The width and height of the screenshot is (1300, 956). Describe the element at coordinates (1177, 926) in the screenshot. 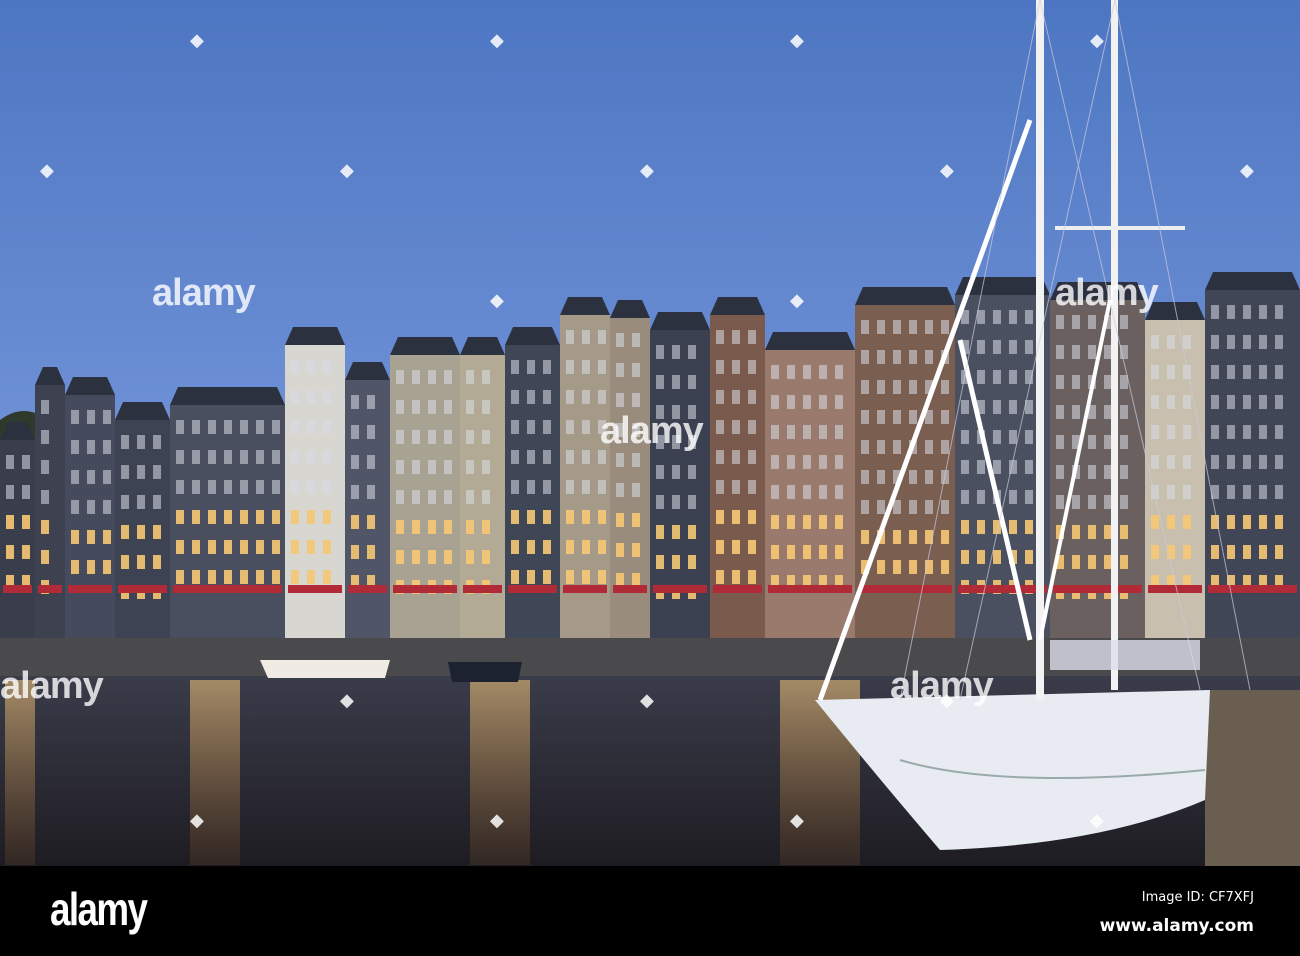

I see `site-url: www.alamy.com` at that location.